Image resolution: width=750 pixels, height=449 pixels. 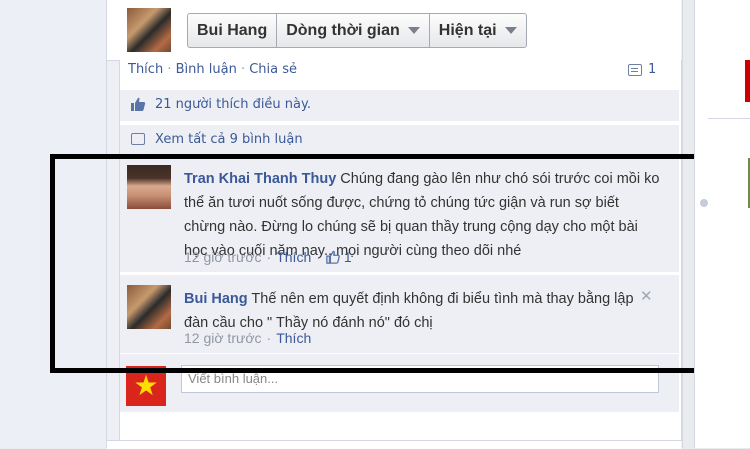 What do you see at coordinates (747, 81) in the screenshot?
I see `right-ad-image` at bounding box center [747, 81].